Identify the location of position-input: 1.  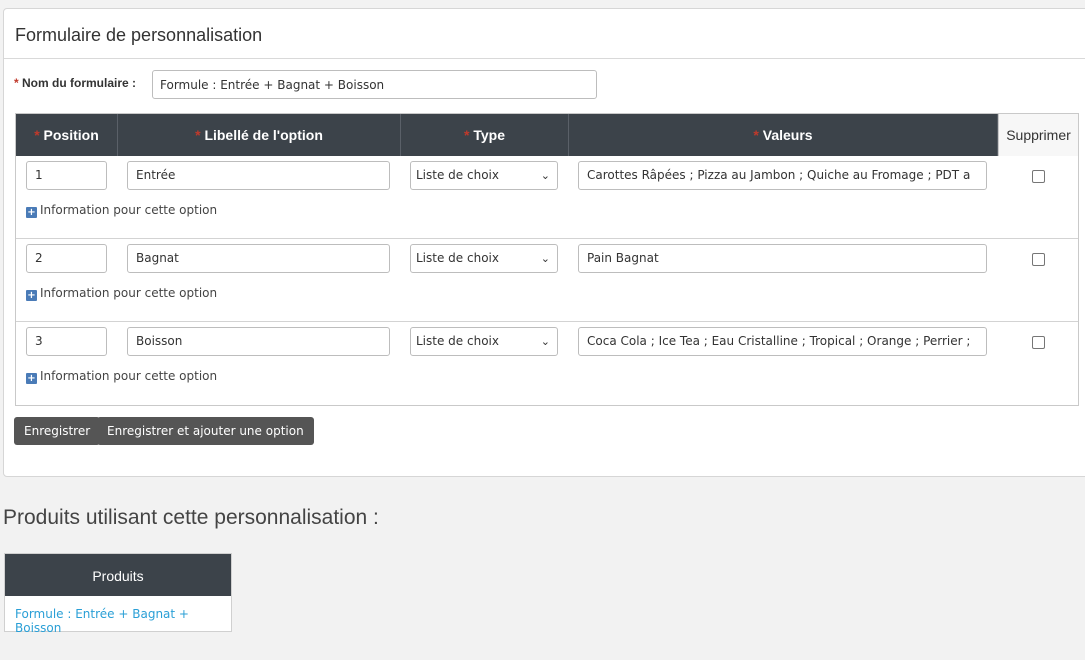
(66, 175).